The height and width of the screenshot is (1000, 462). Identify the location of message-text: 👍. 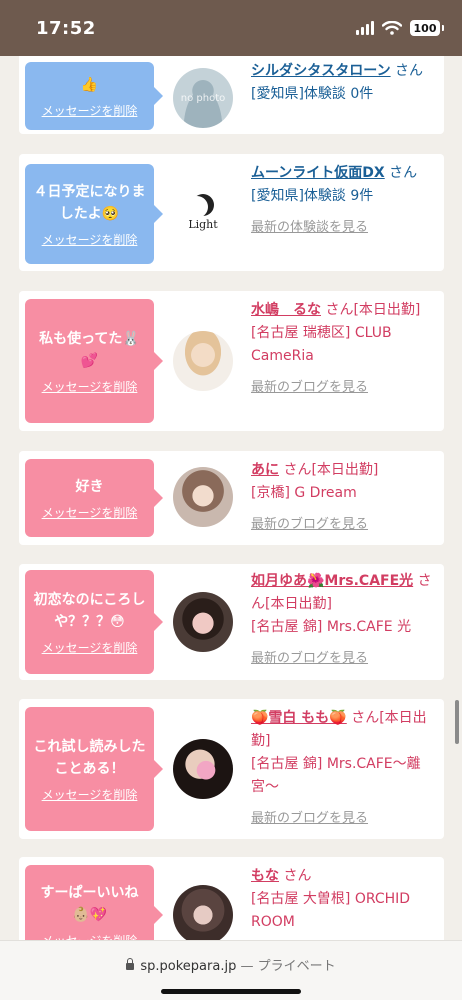
(89, 84).